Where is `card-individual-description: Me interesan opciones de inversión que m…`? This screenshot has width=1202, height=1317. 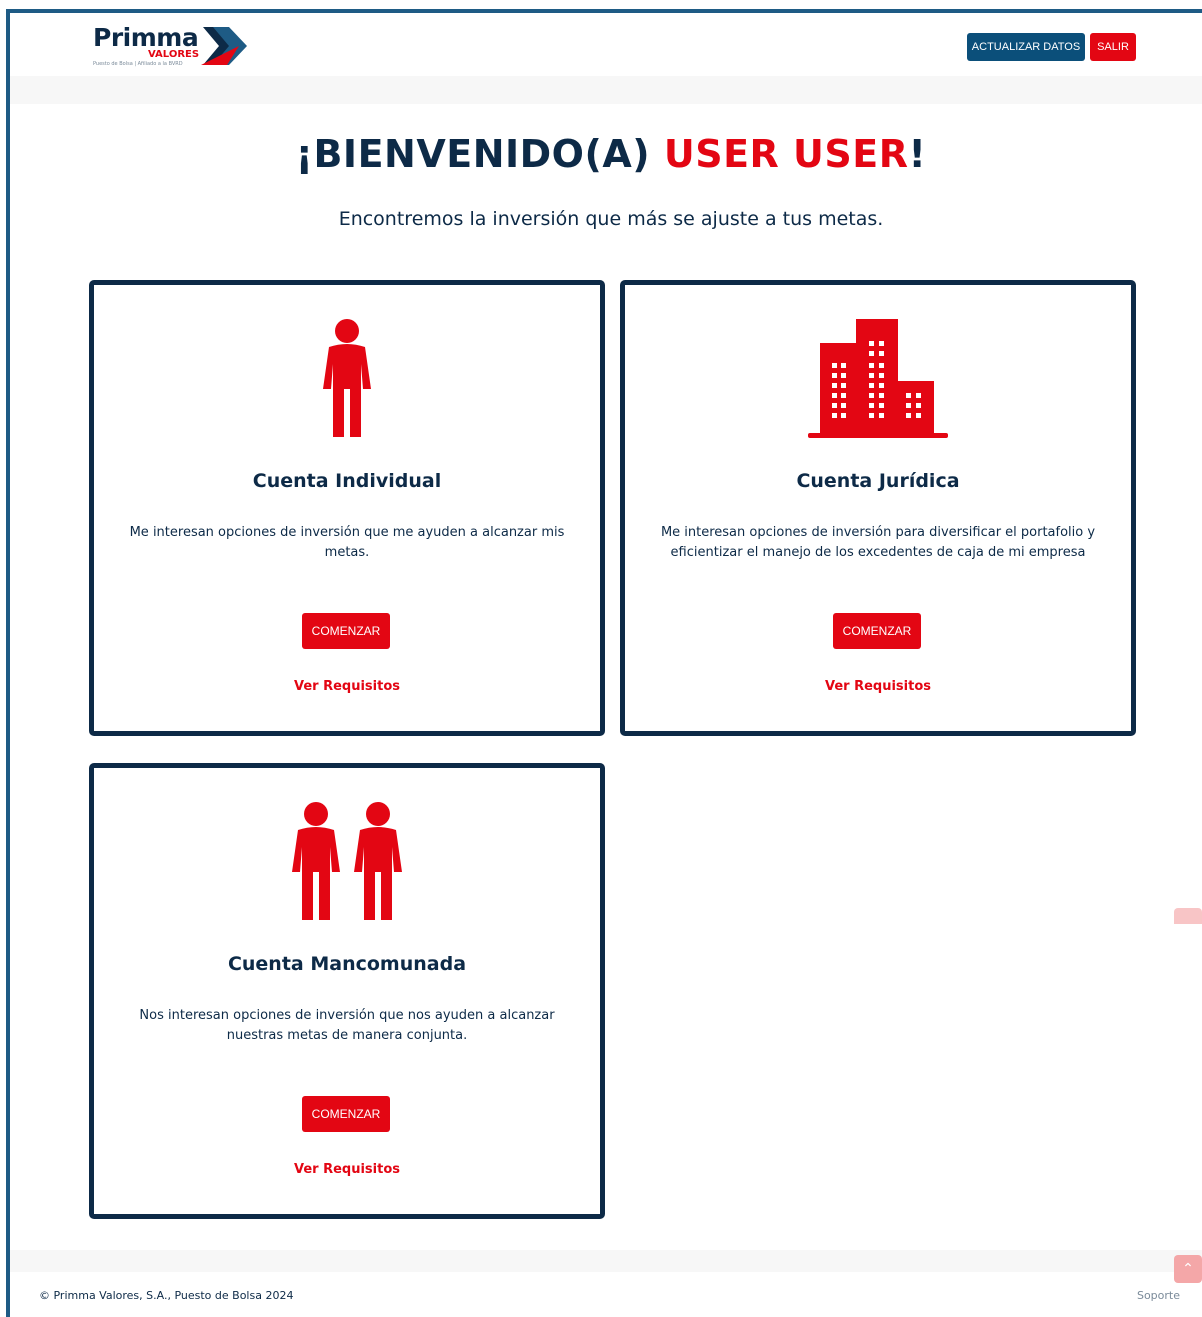
card-individual-description: Me interesan opciones de inversión que m… is located at coordinates (347, 542).